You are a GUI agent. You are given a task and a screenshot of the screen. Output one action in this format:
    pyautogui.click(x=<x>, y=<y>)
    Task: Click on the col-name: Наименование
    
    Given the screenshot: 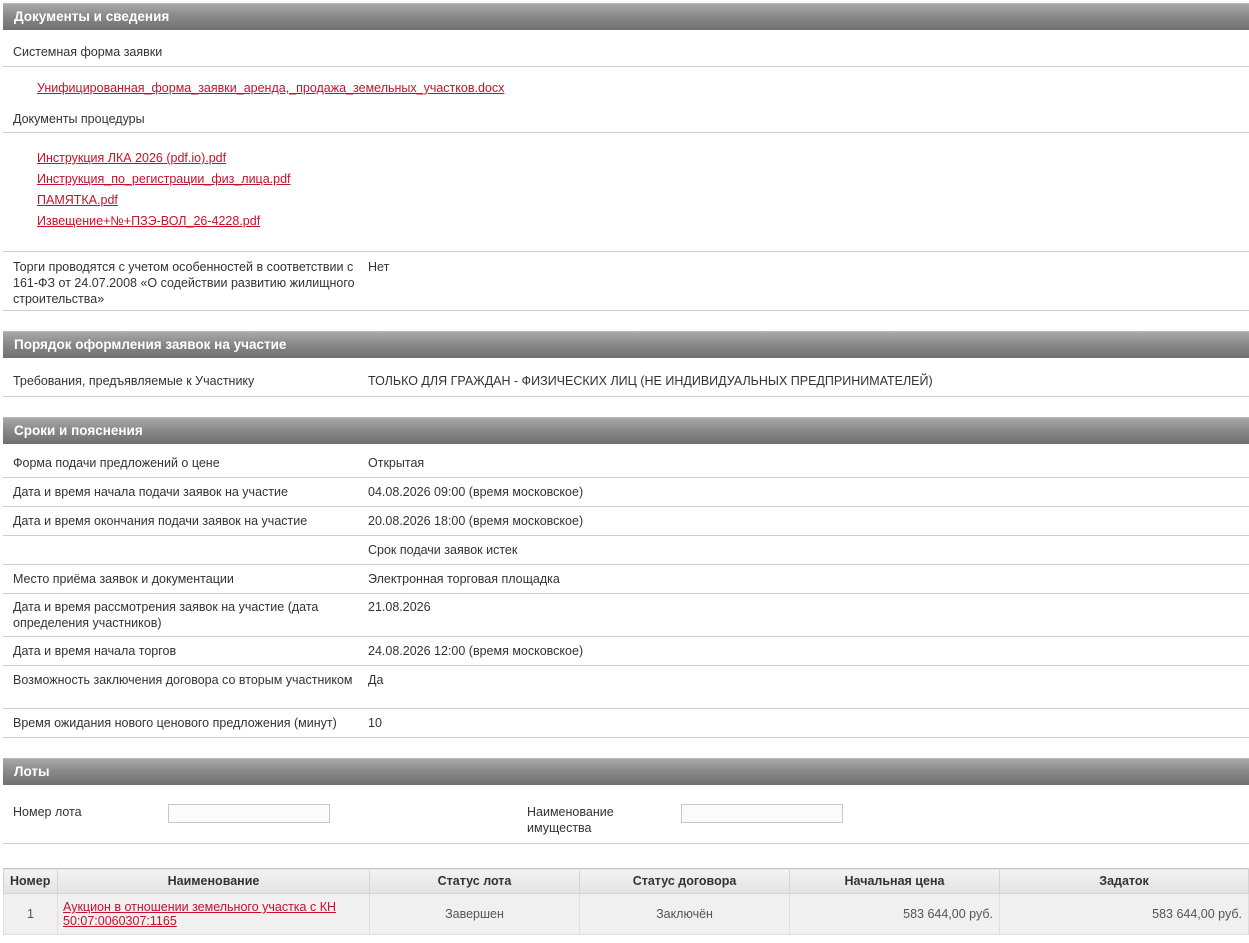 What is the action you would take?
    pyautogui.click(x=213, y=881)
    